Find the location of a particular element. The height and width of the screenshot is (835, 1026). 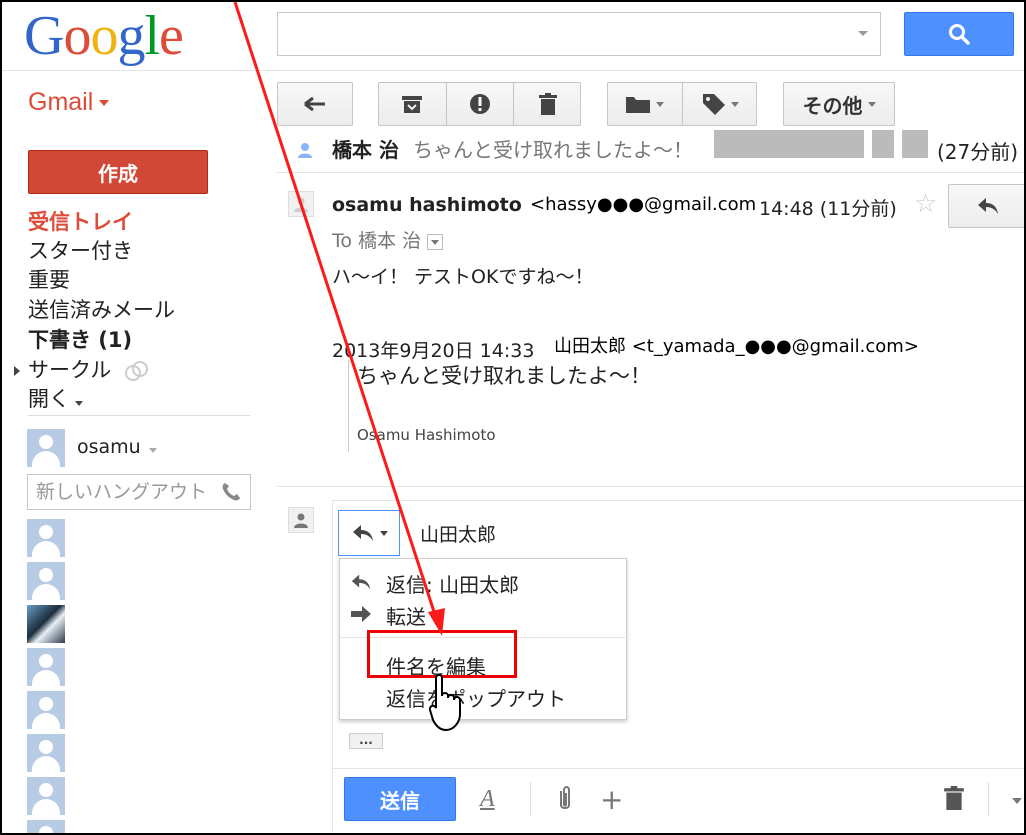

sender-name: osamu hashimoto is located at coordinates (427, 205).